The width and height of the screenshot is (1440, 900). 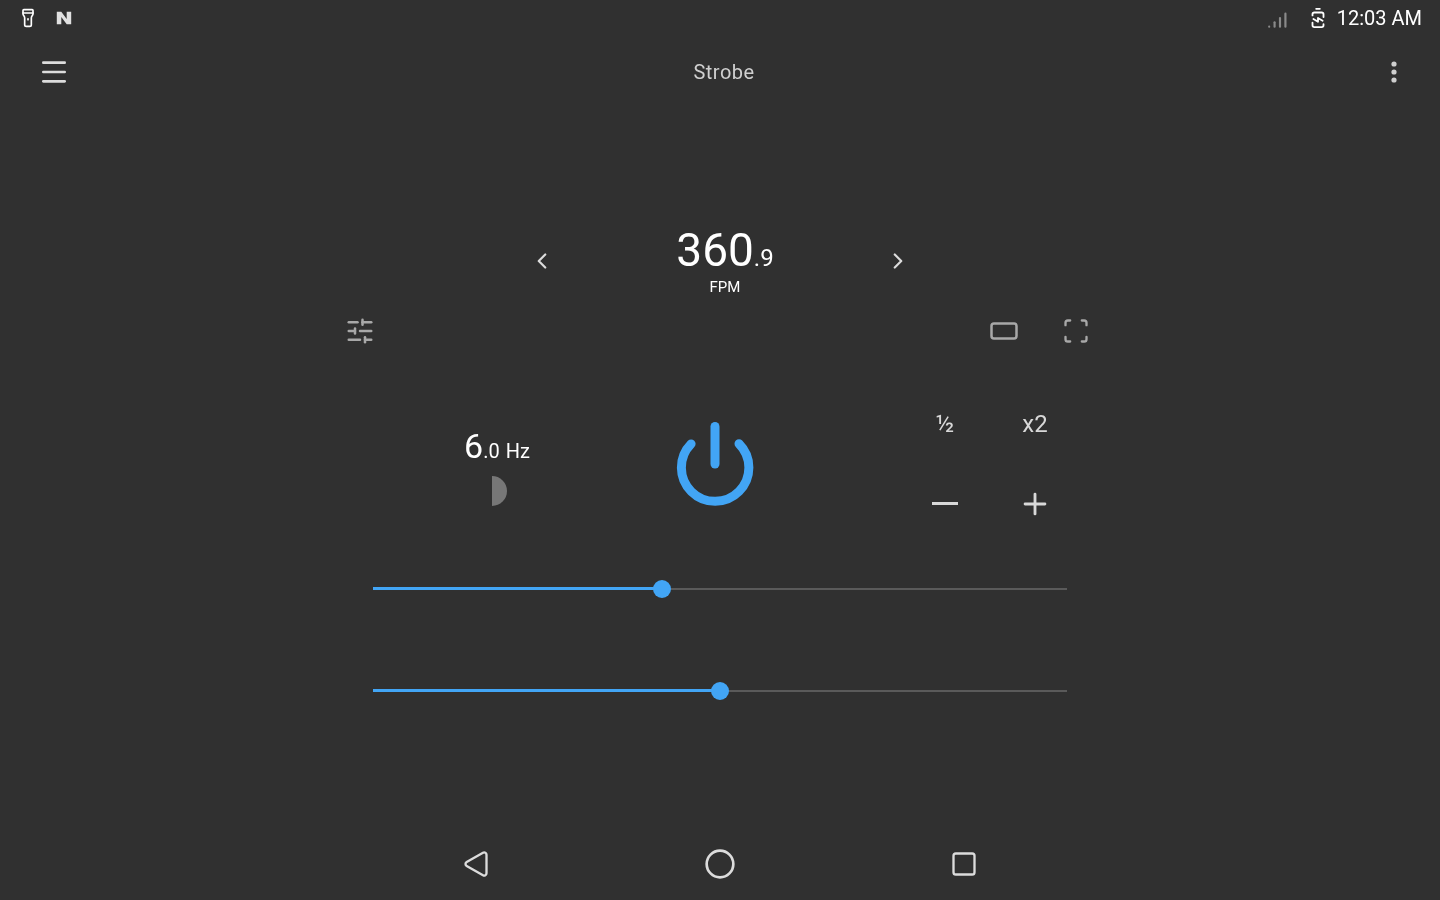 What do you see at coordinates (474, 446) in the screenshot?
I see `frequency-value: 6` at bounding box center [474, 446].